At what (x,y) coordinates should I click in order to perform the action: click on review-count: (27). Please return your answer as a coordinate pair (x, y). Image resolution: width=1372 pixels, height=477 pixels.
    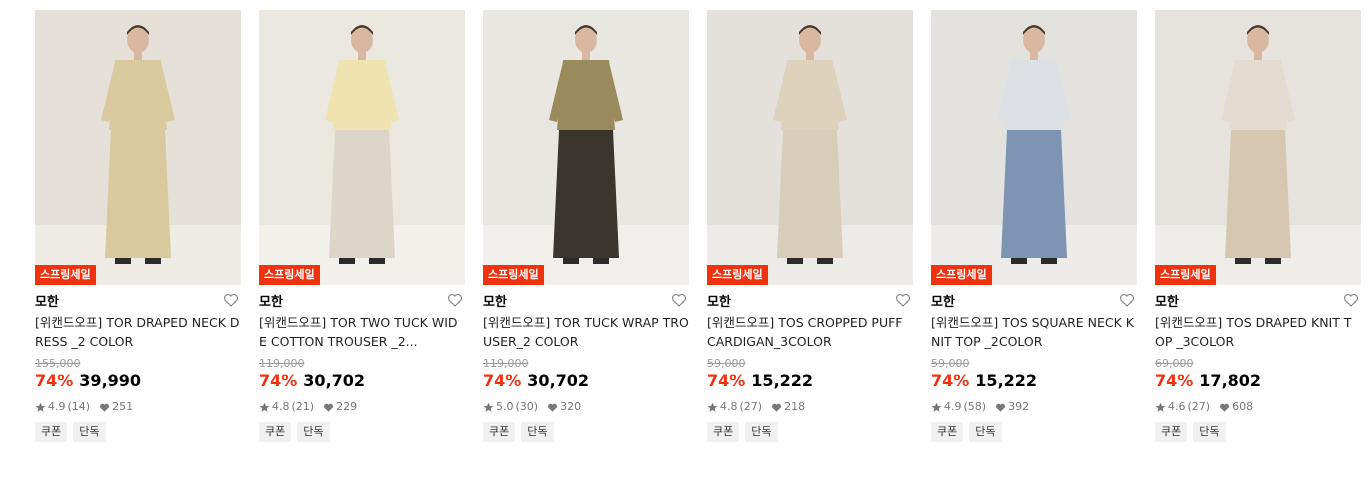
    Looking at the image, I should click on (751, 406).